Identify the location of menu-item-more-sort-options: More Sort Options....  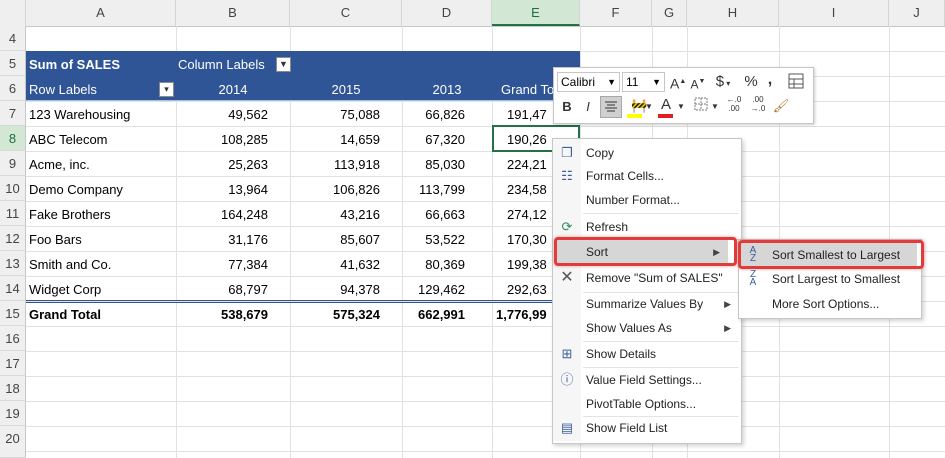
(832, 304).